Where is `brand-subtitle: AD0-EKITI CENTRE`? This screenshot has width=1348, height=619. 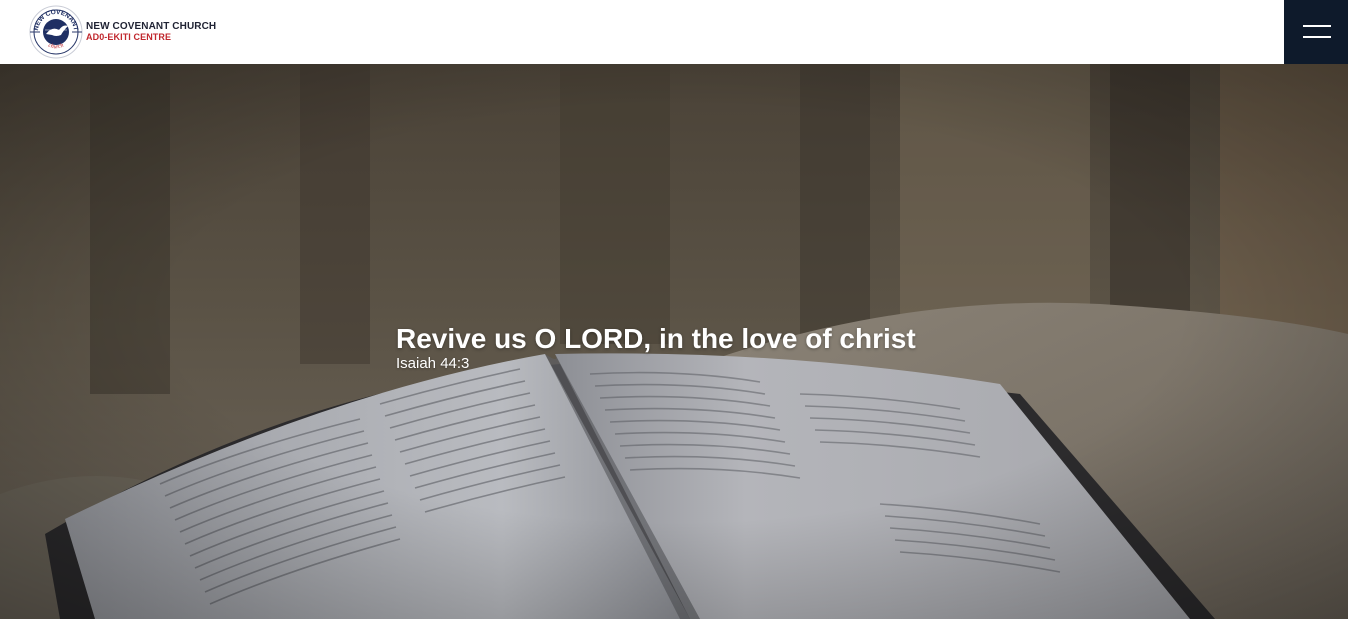
brand-subtitle: AD0-EKITI CENTRE is located at coordinates (129, 37).